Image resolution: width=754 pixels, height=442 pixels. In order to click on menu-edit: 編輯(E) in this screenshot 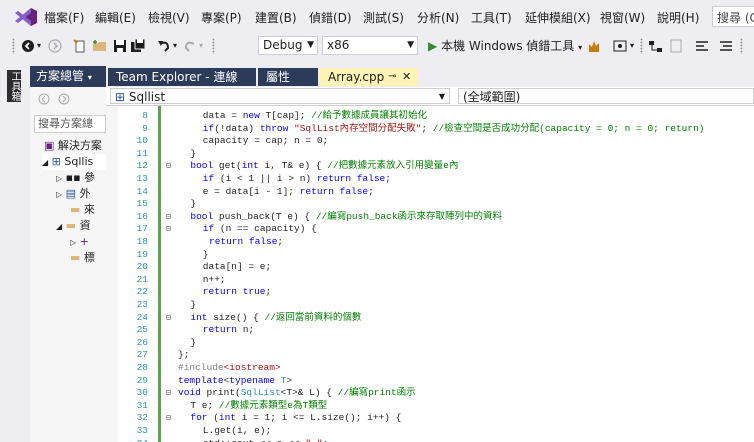, I will do `click(115, 17)`.